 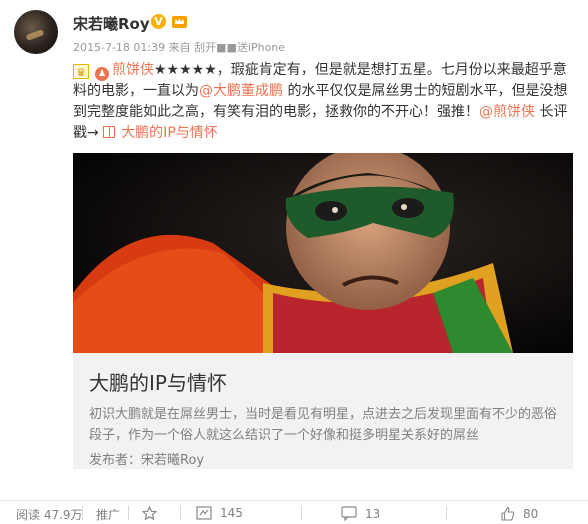 What do you see at coordinates (81, 71) in the screenshot?
I see `trophy-icon: ♛` at bounding box center [81, 71].